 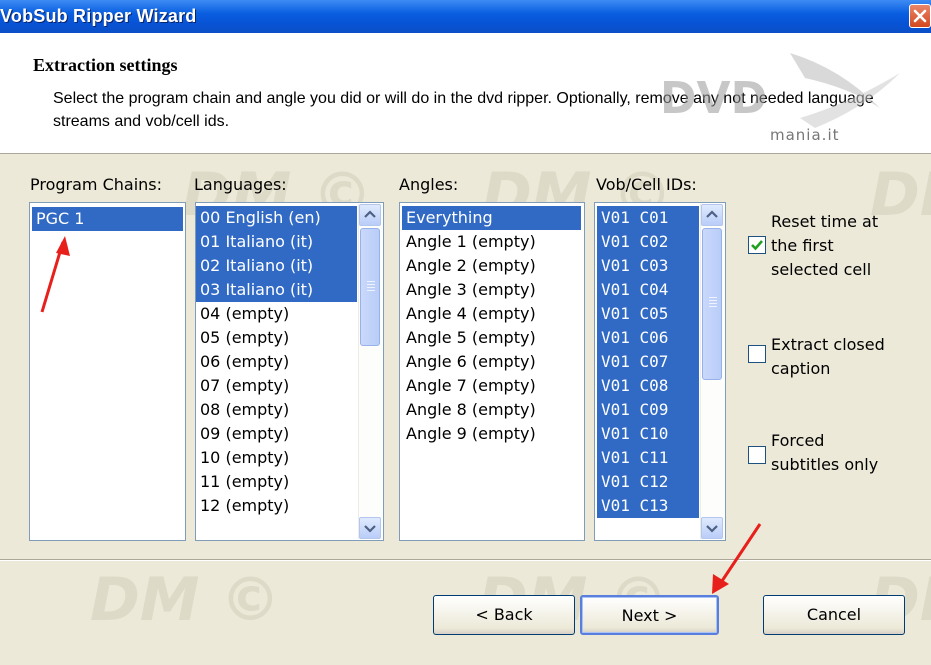 What do you see at coordinates (465, 16) in the screenshot?
I see `title-bar: VobSub Ripper Wizard` at bounding box center [465, 16].